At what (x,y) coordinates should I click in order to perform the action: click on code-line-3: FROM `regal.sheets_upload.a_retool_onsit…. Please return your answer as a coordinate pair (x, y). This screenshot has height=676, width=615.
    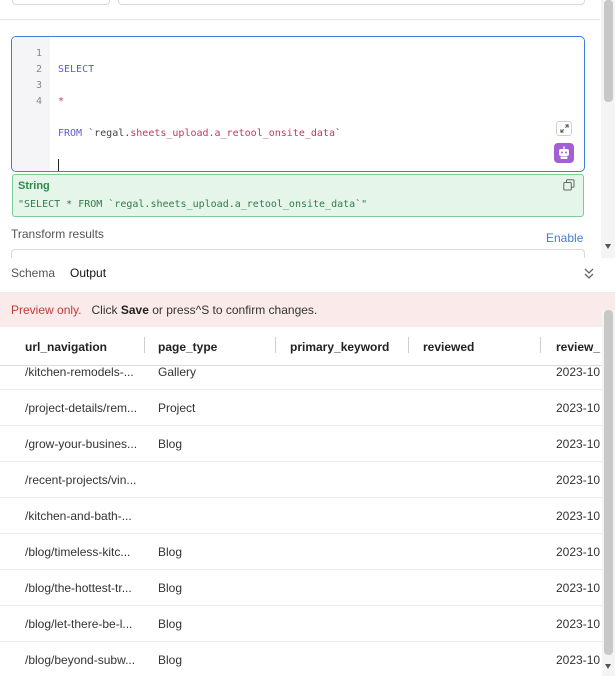
    Looking at the image, I should click on (199, 134).